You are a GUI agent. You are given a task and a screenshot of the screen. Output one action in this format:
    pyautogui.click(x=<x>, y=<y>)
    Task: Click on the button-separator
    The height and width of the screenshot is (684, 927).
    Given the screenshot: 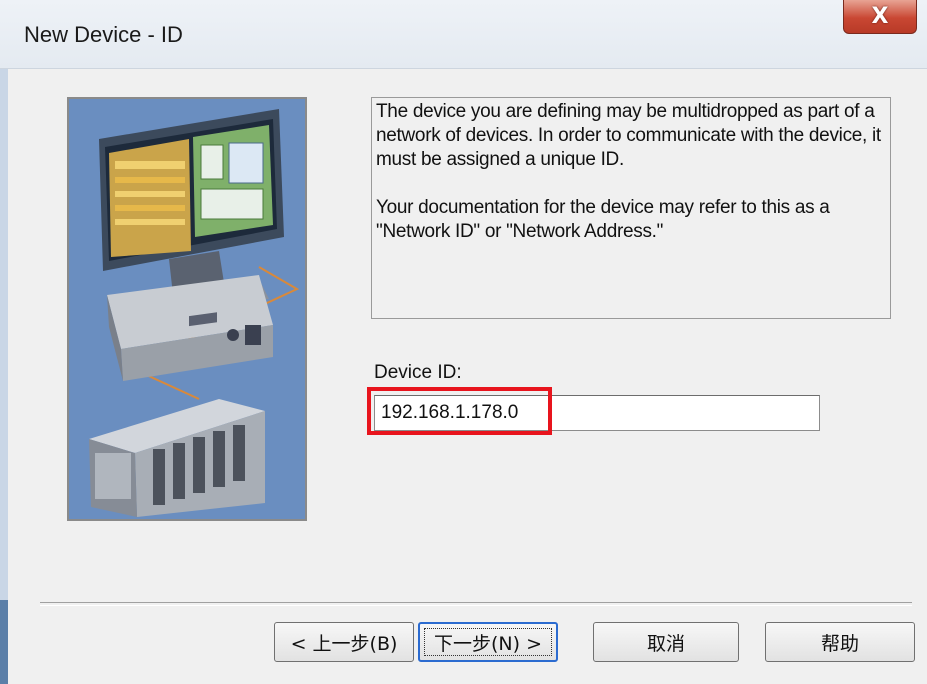 What is the action you would take?
    pyautogui.click(x=476, y=604)
    